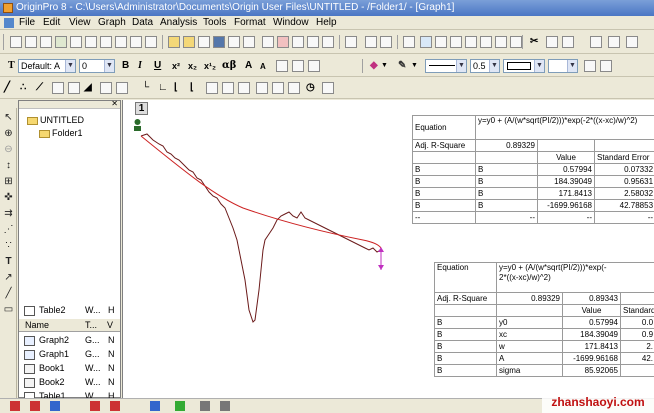 This screenshot has width=654, height=413. Describe the element at coordinates (74, 88) in the screenshot. I see `bar-plot-icon` at that location.